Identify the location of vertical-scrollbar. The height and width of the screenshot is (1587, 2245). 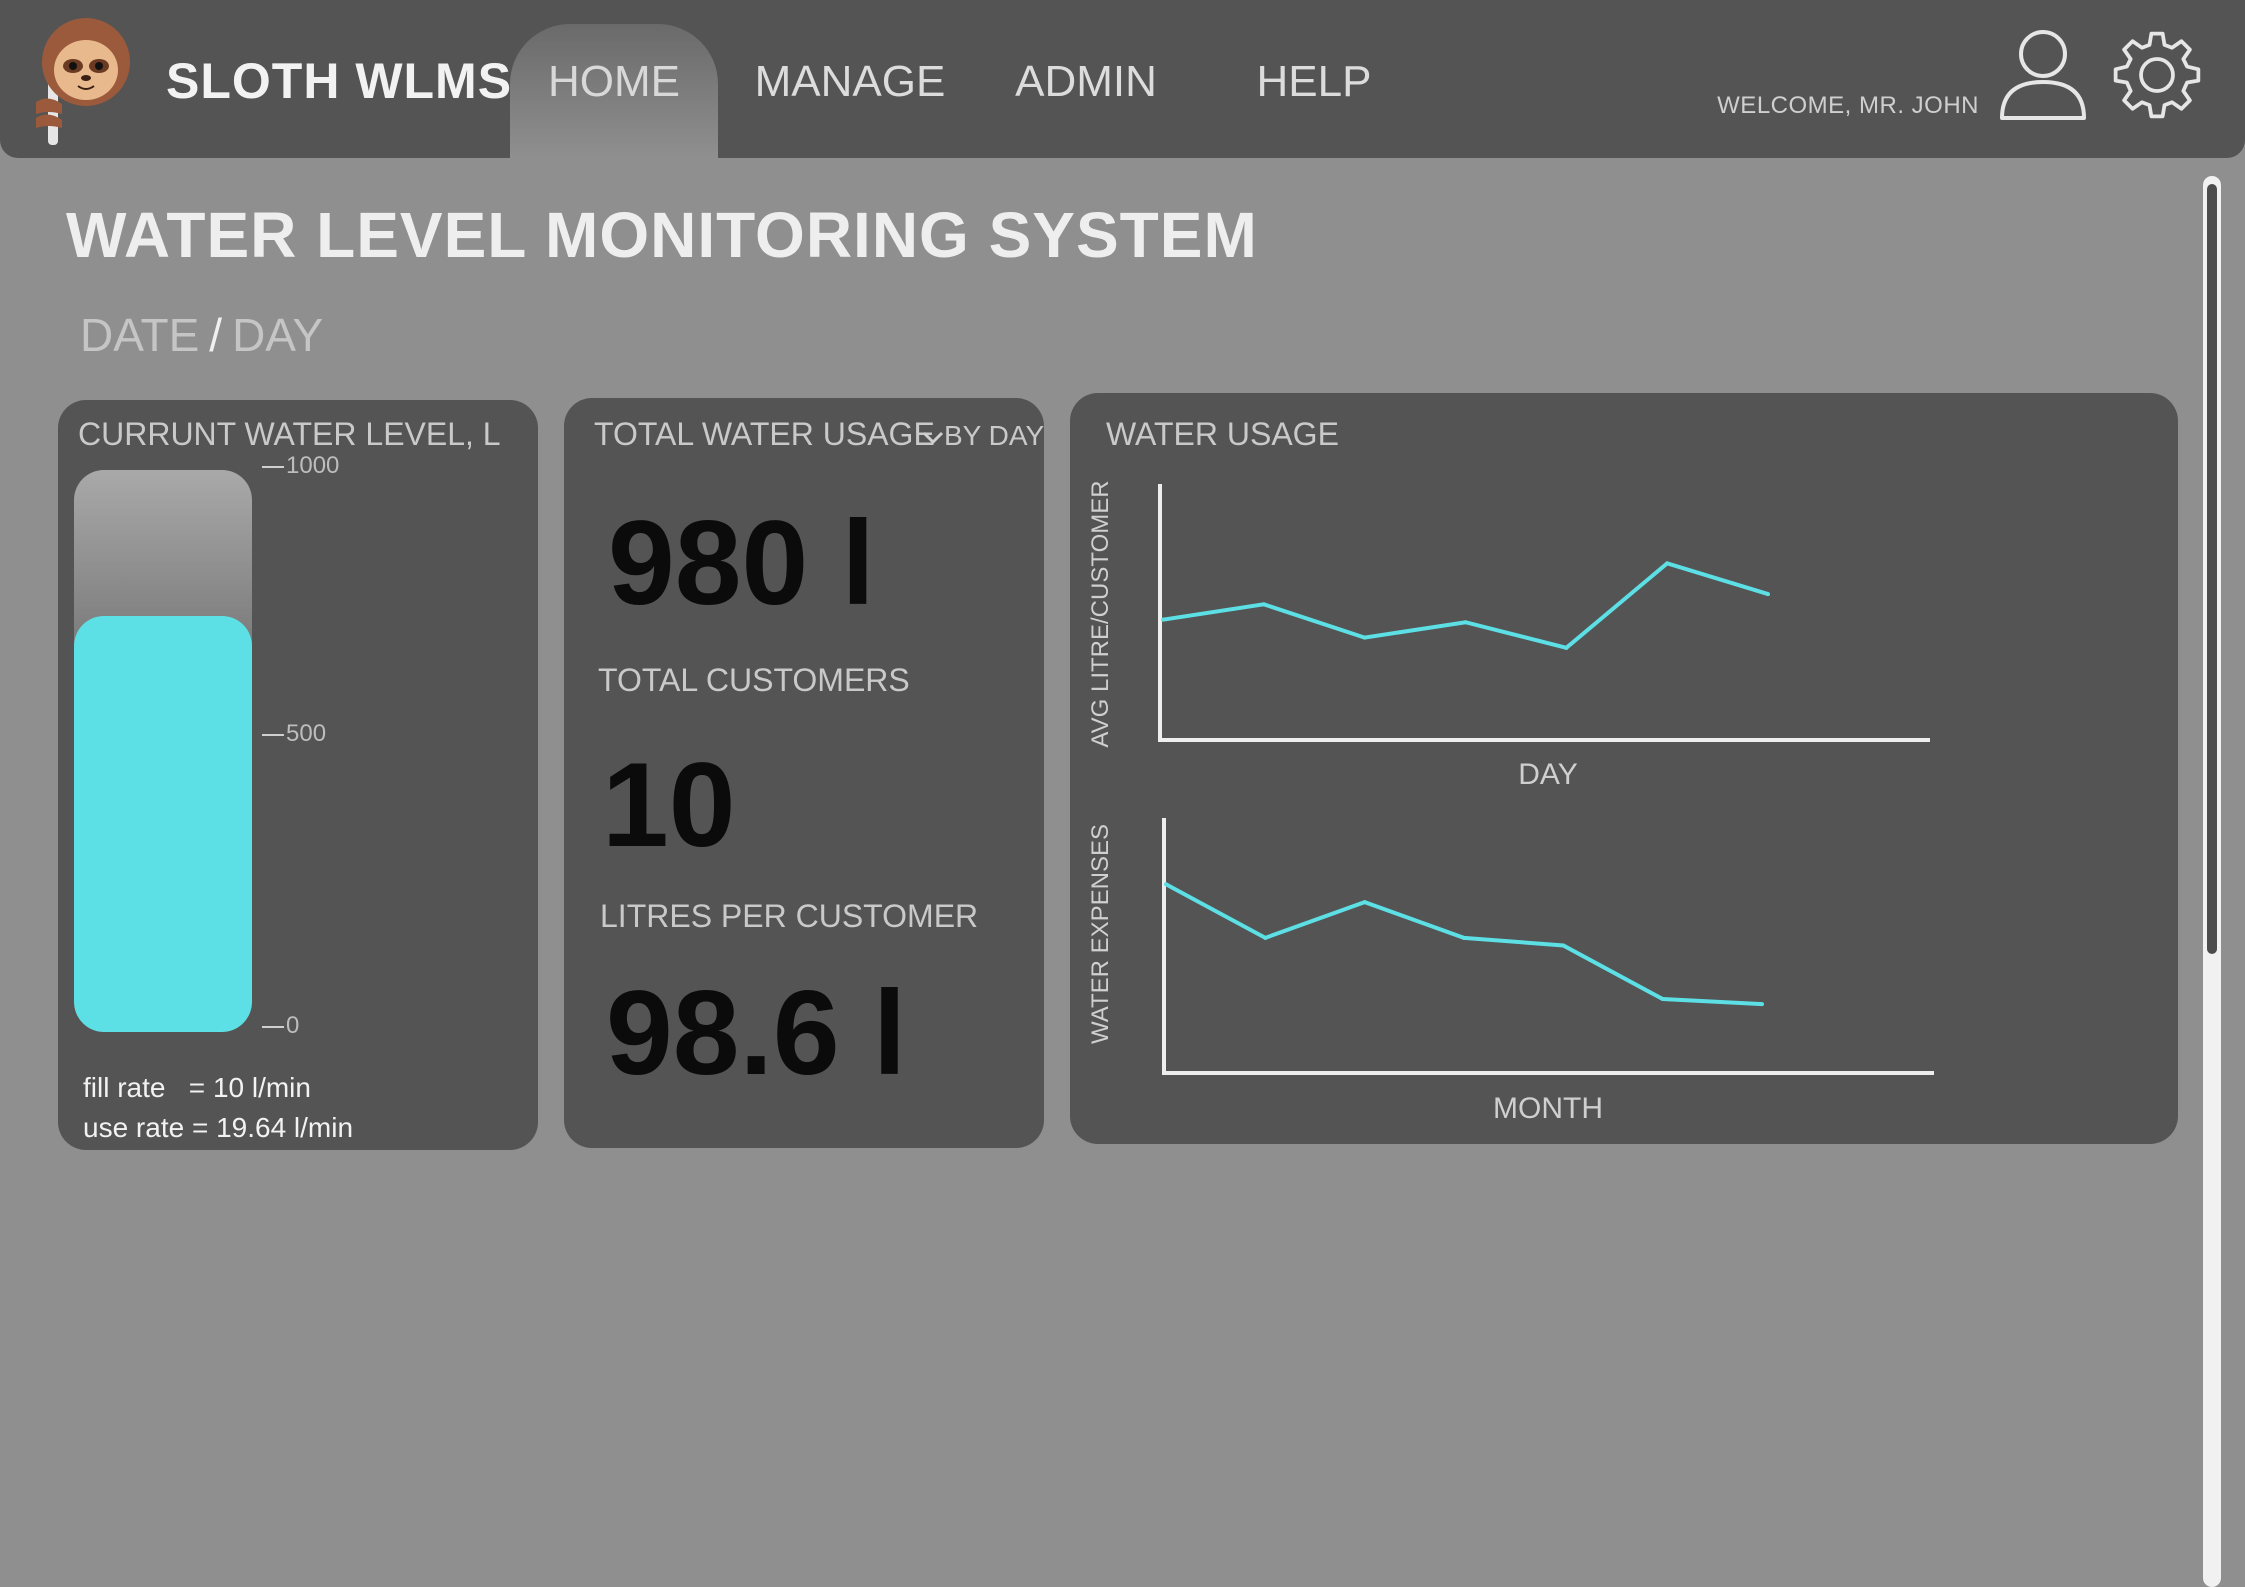
(2212, 881).